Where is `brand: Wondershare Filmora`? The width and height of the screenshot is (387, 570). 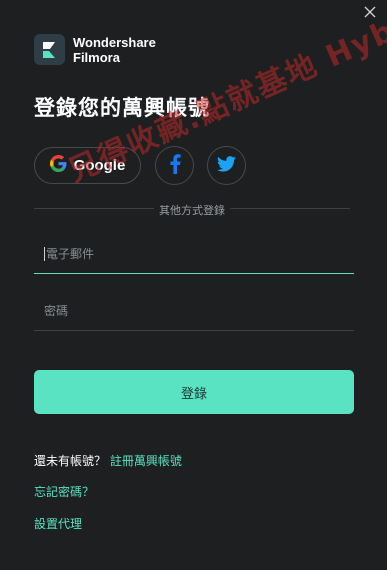
brand: Wondershare Filmora is located at coordinates (95, 49).